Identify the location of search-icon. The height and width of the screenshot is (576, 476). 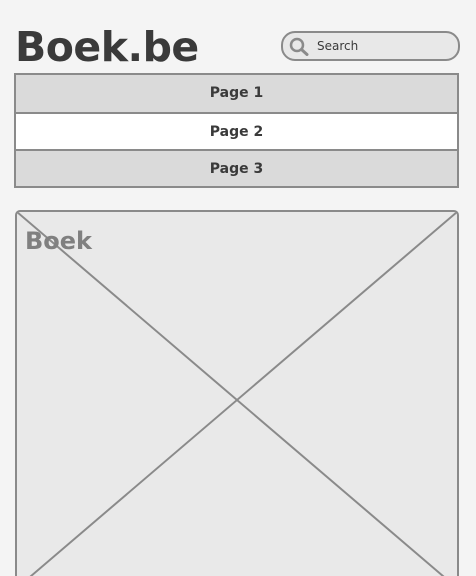
(299, 46).